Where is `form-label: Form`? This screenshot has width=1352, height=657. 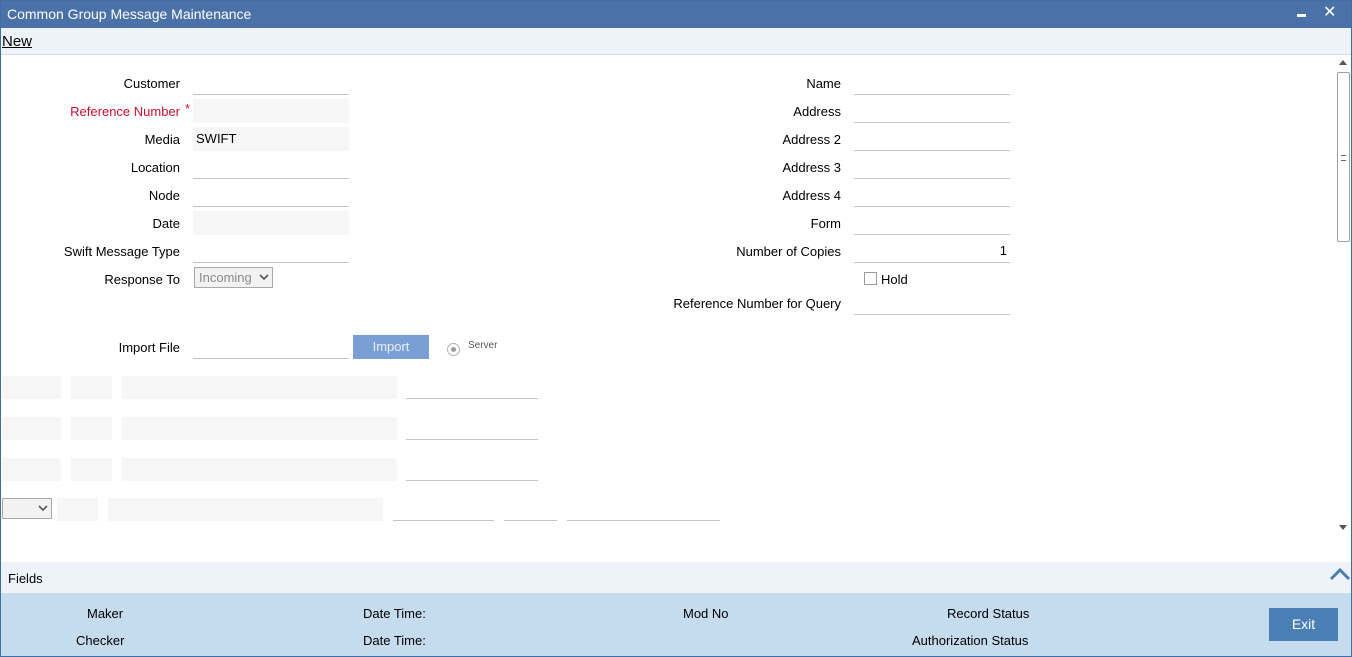 form-label: Form is located at coordinates (825, 223).